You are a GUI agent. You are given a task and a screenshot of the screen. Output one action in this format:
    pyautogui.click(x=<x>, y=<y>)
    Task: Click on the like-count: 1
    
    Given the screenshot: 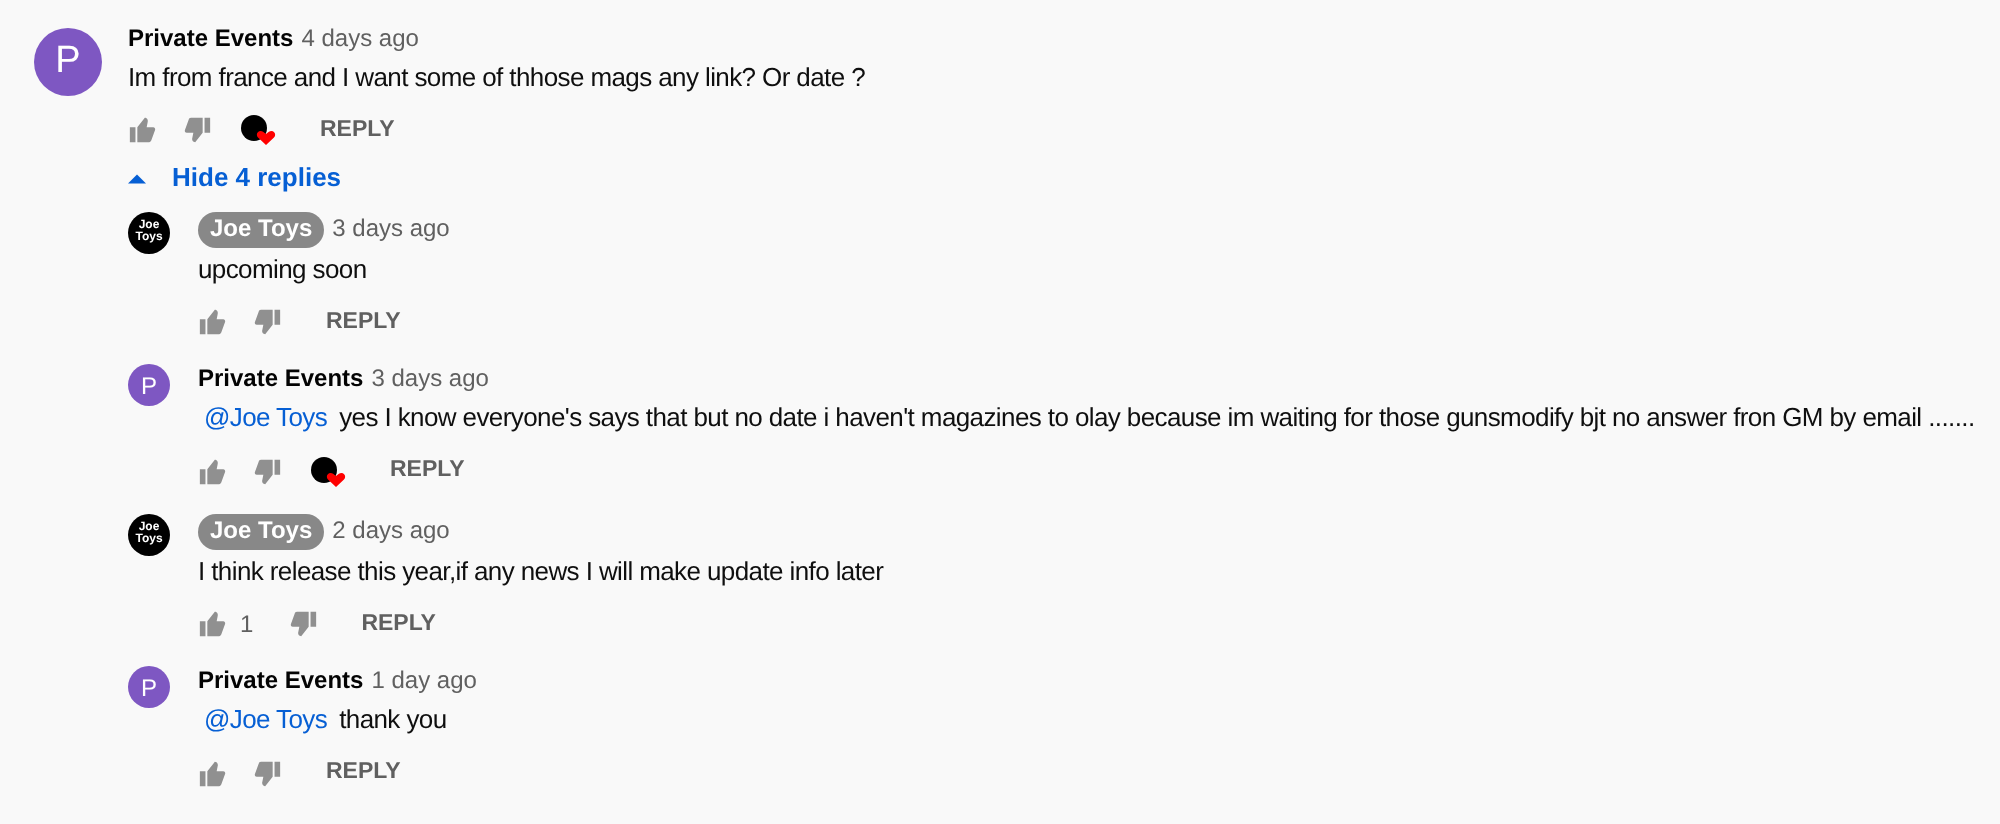 What is the action you would take?
    pyautogui.click(x=247, y=625)
    